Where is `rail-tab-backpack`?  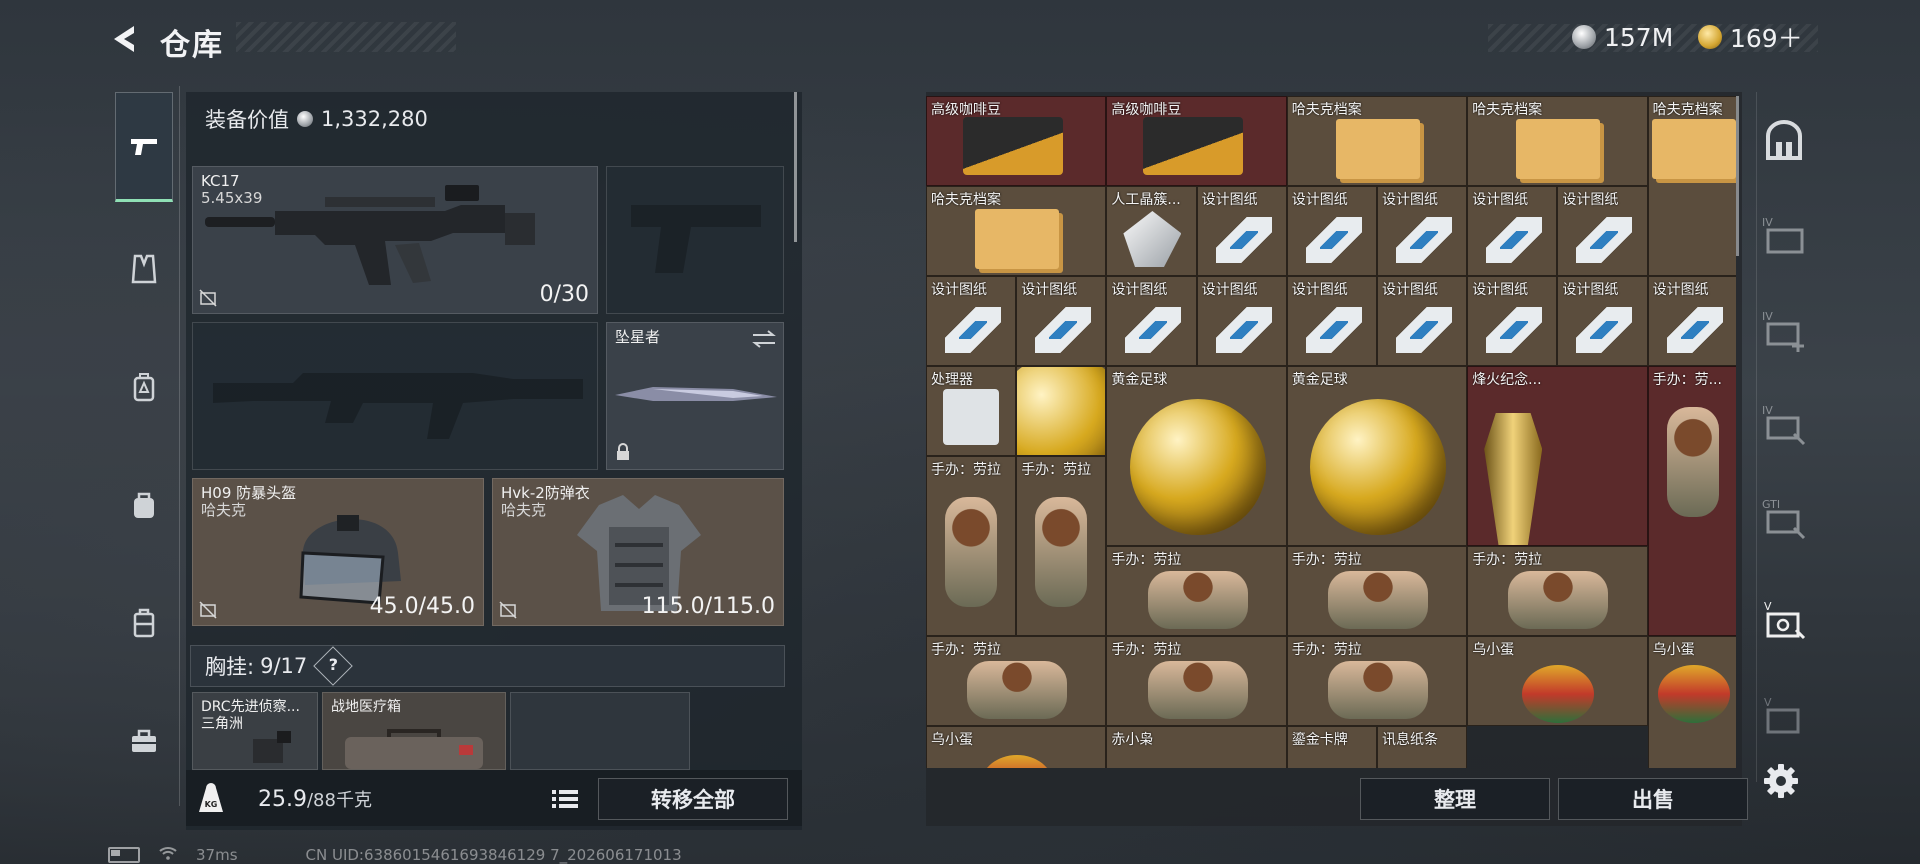 rail-tab-backpack is located at coordinates (144, 387).